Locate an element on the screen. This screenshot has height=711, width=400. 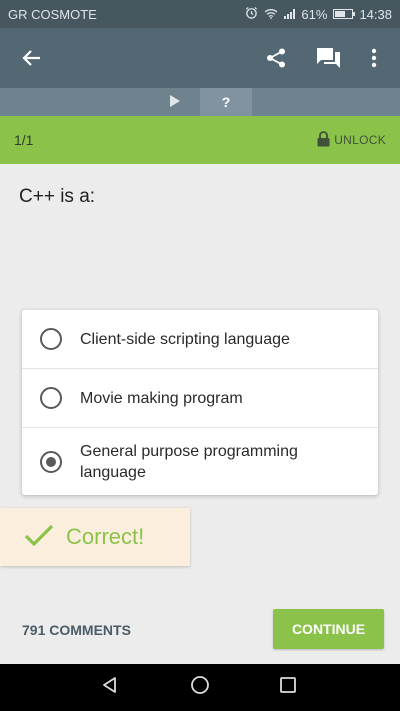
nav-home-button is located at coordinates (200, 687).